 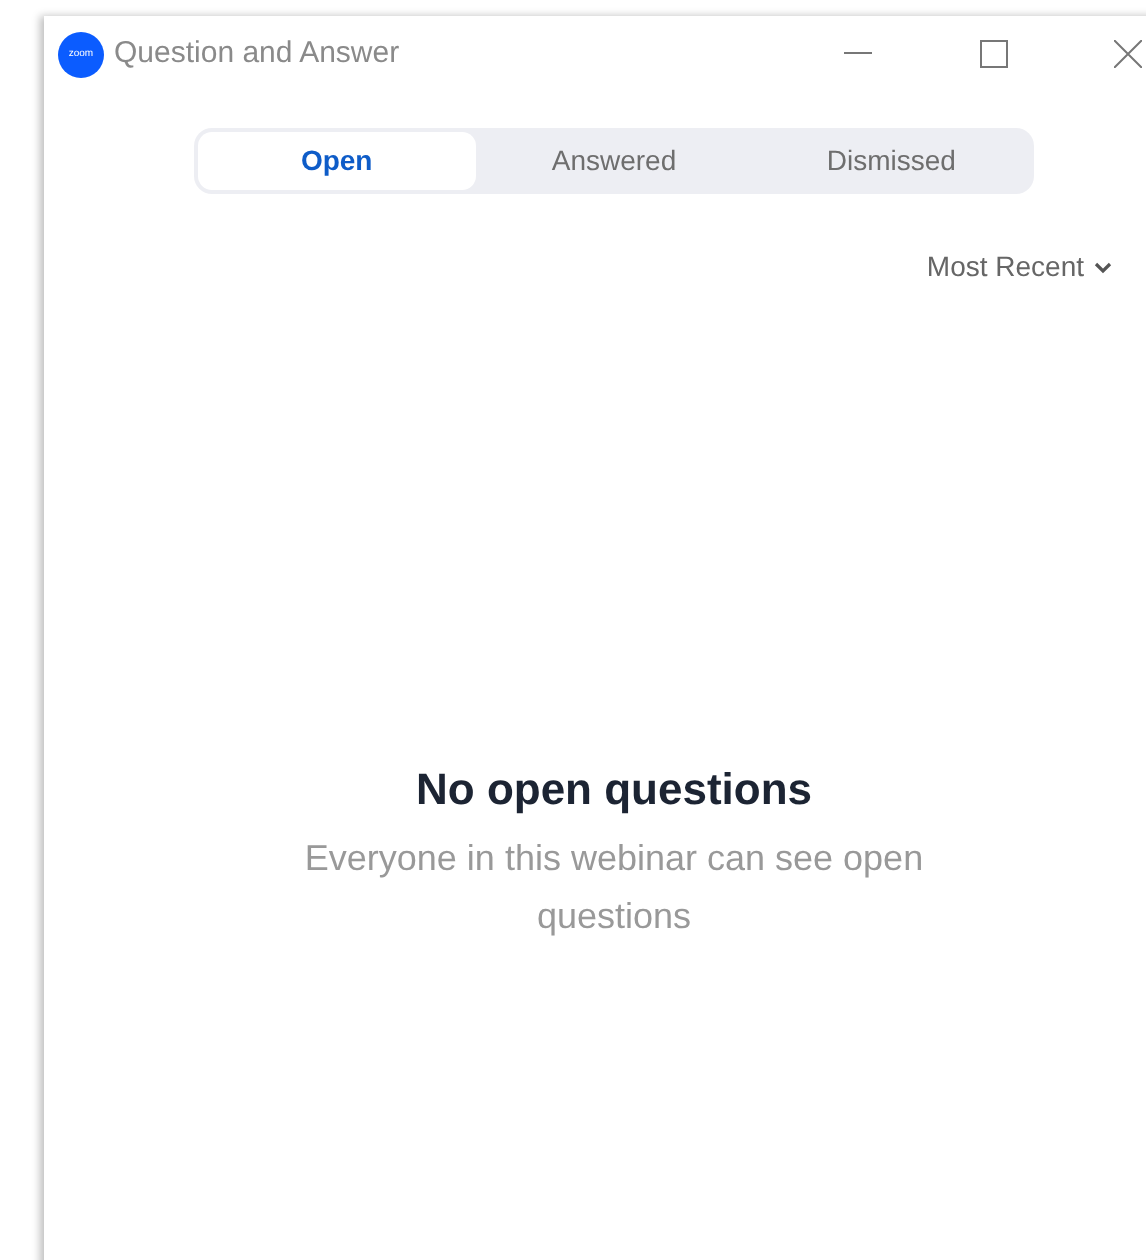 I want to click on tab: Dismissed, so click(x=891, y=161).